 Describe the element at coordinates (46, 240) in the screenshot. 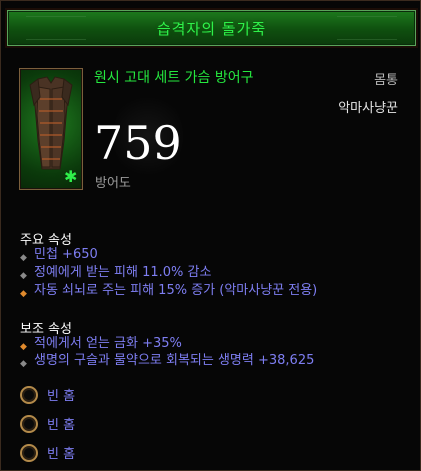

I see `primary-attributes-title: 주요 속성` at that location.